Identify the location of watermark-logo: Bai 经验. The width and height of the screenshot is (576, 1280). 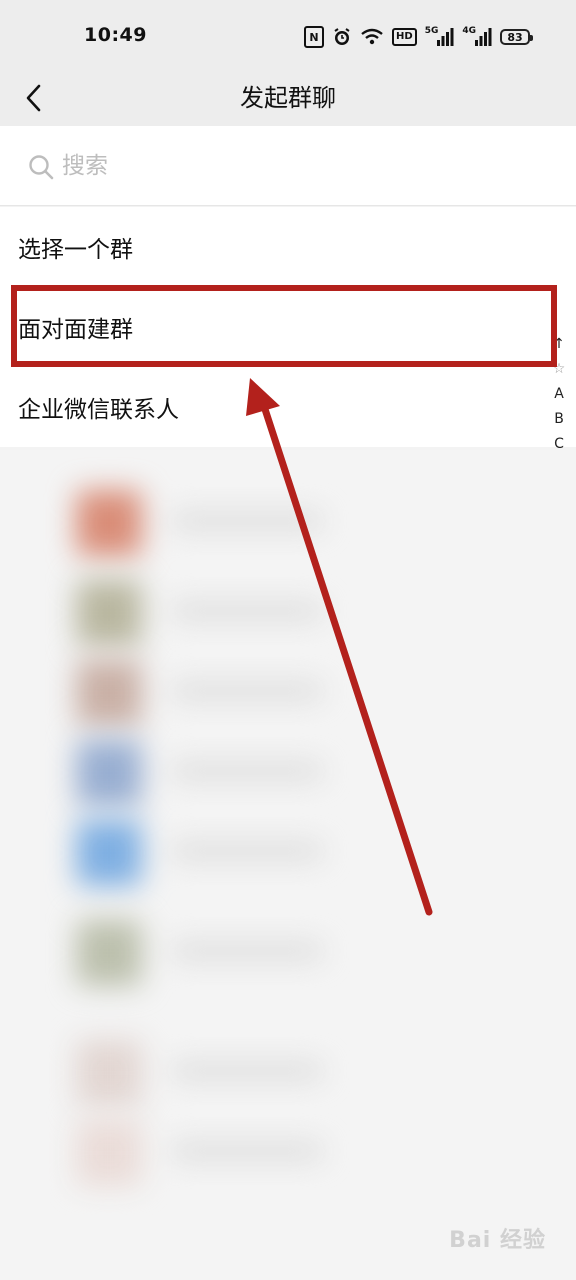
(497, 1240).